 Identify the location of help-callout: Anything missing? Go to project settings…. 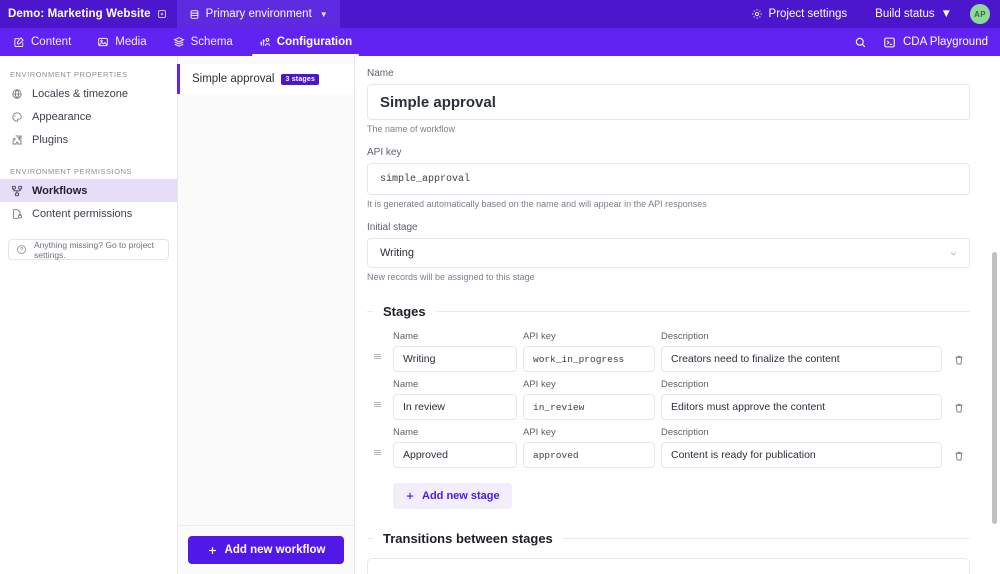
(88, 249).